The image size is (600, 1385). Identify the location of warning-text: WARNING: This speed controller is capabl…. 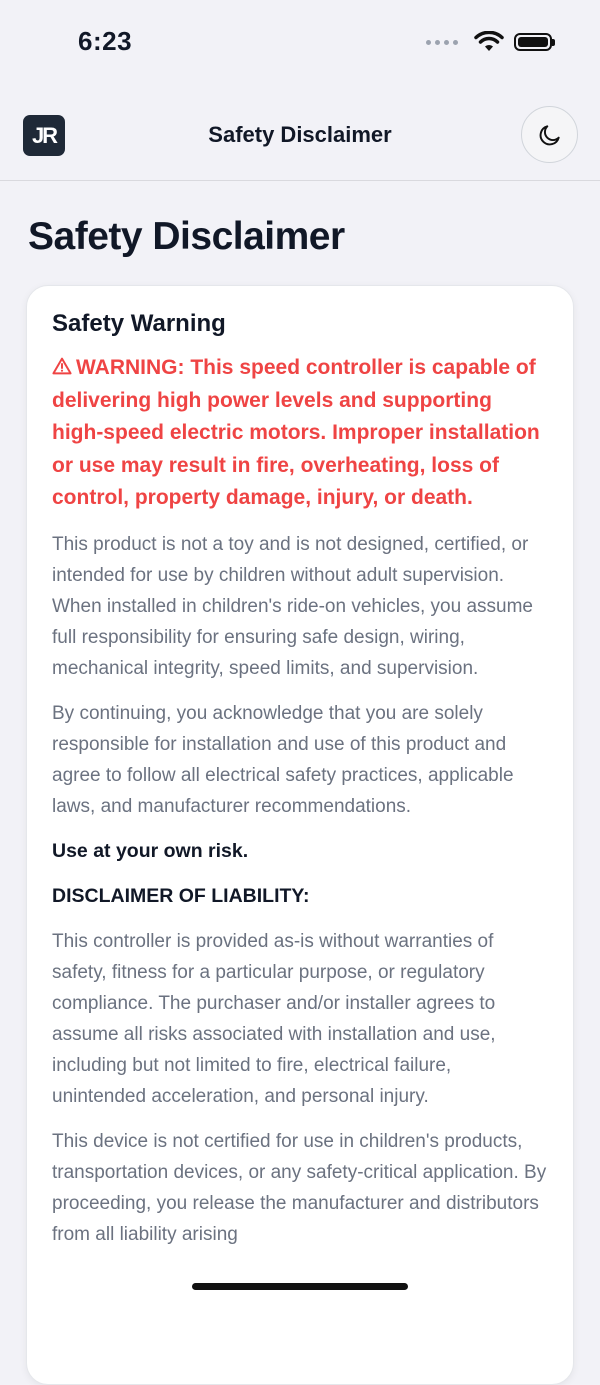
(300, 433).